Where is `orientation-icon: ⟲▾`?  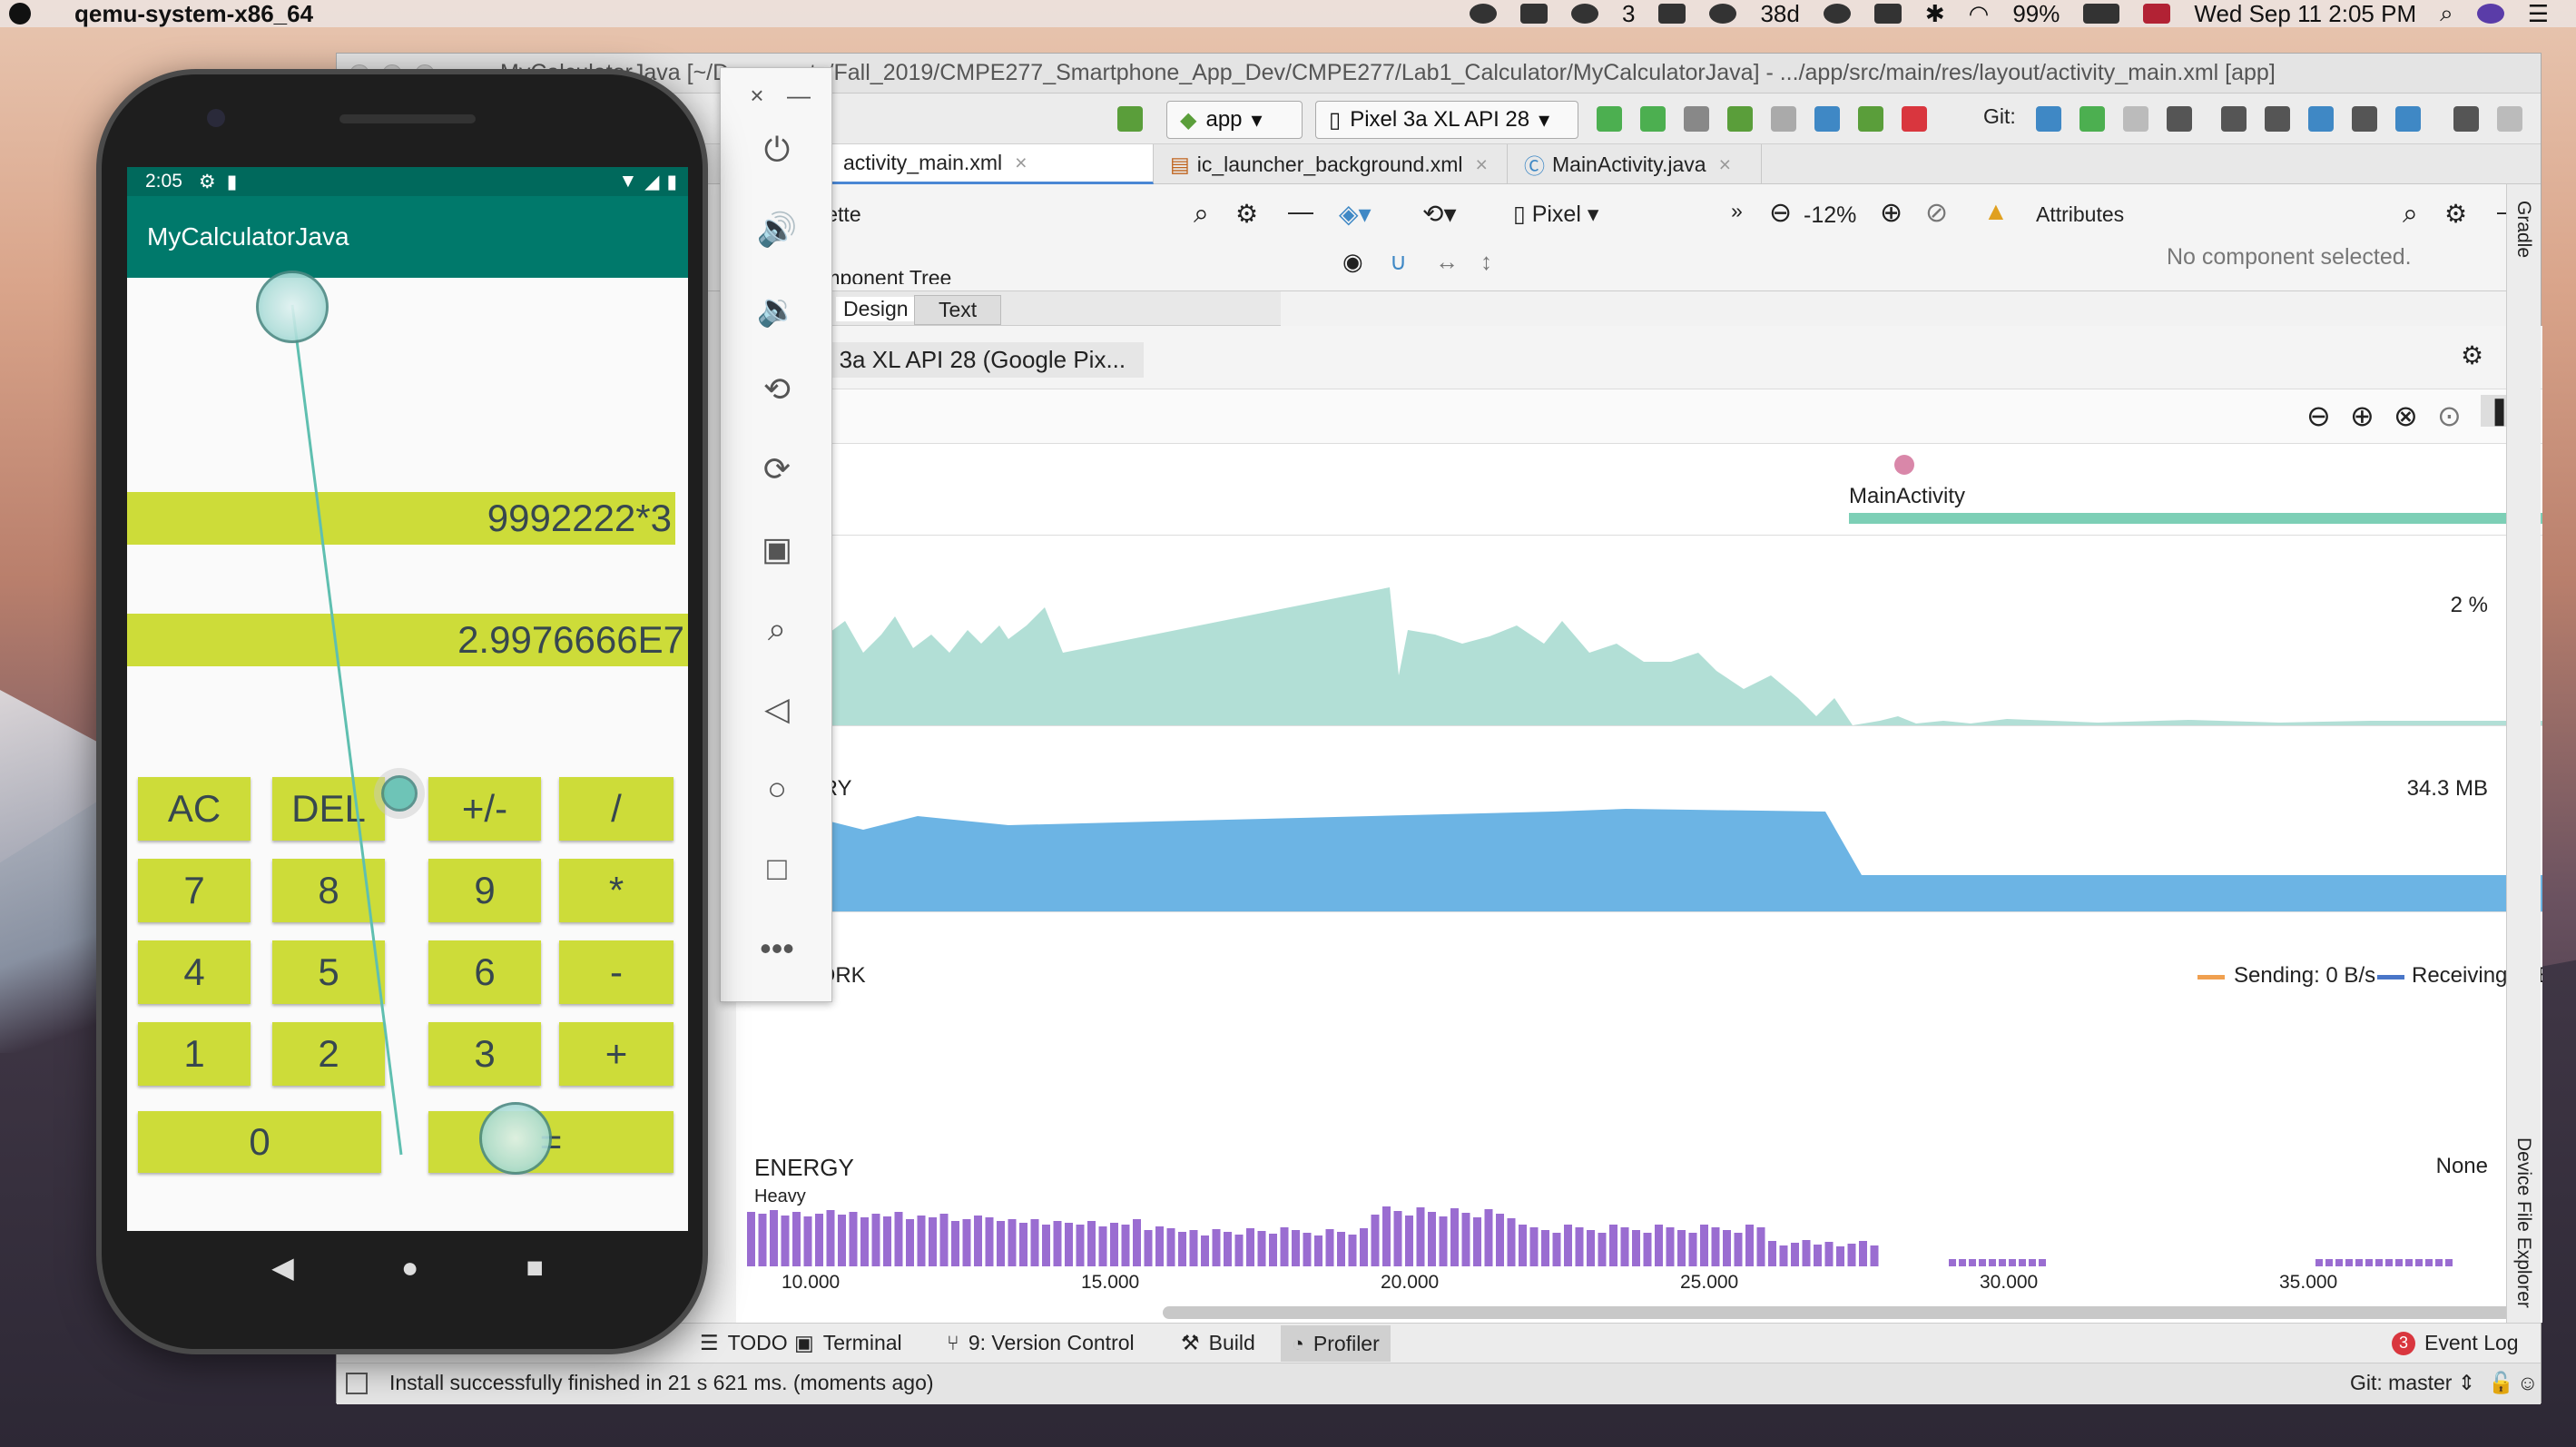 orientation-icon: ⟲▾ is located at coordinates (1439, 214).